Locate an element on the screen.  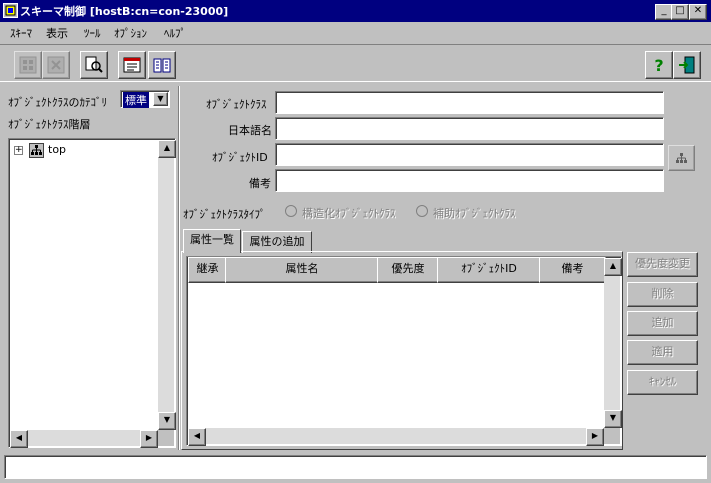
class-type-label: ｵﾌﾞｼﾞｪｸﾄｸﾗｽﾀｲﾌﾟ is located at coordinates (224, 214).